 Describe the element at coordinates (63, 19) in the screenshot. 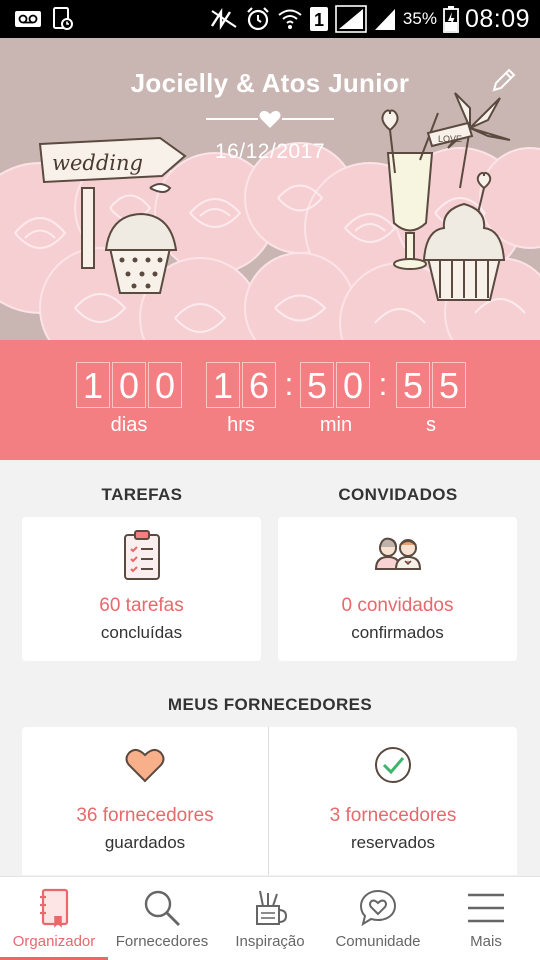

I see `screenshot-icon` at that location.